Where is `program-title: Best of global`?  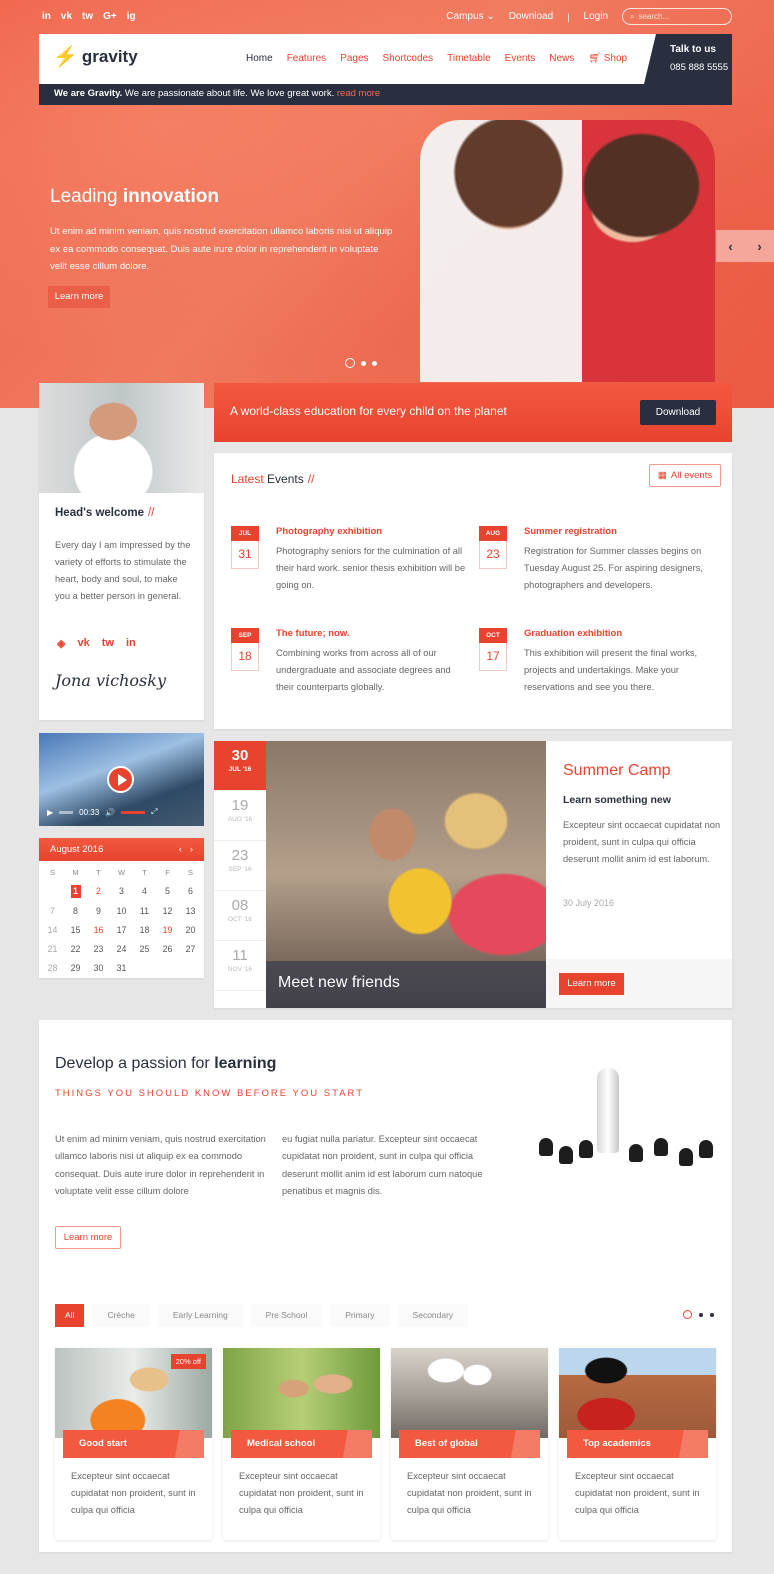
program-title: Best of global is located at coordinates (469, 1444).